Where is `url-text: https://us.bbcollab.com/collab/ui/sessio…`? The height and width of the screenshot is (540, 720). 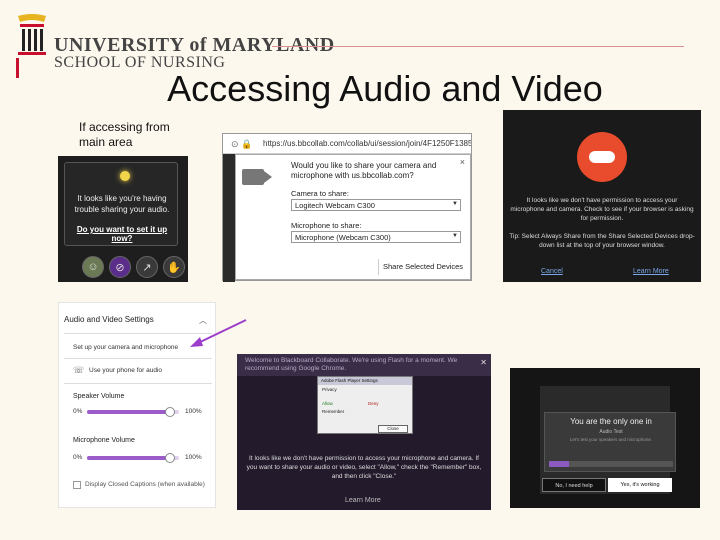
url-text: https://us.bbcollab.com/collab/ui/sessio… is located at coordinates (367, 143).